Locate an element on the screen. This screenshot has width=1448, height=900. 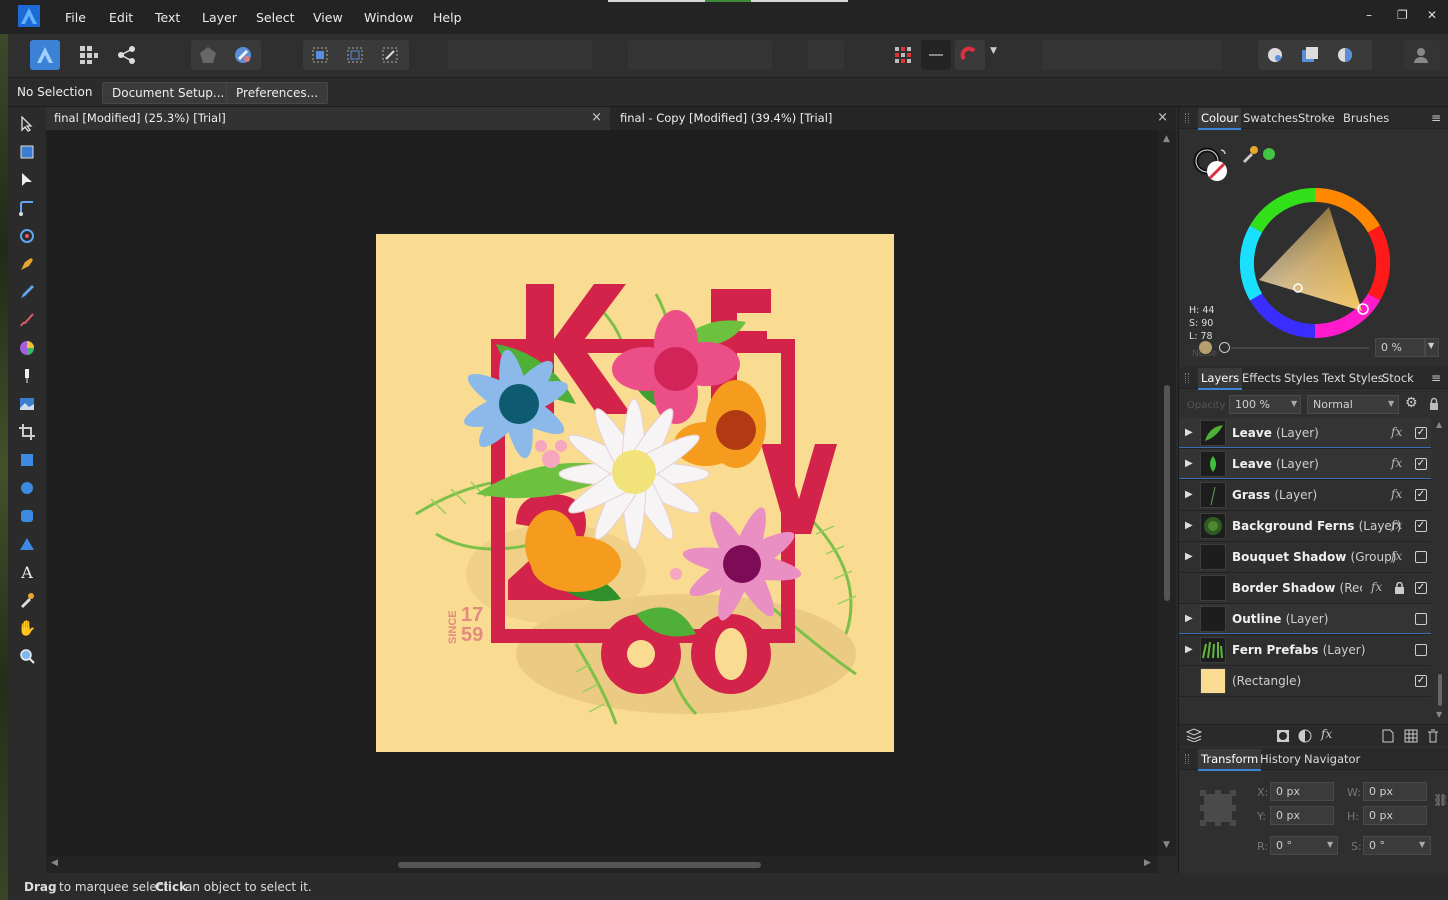
adjustment-icon is located at coordinates (1305, 736).